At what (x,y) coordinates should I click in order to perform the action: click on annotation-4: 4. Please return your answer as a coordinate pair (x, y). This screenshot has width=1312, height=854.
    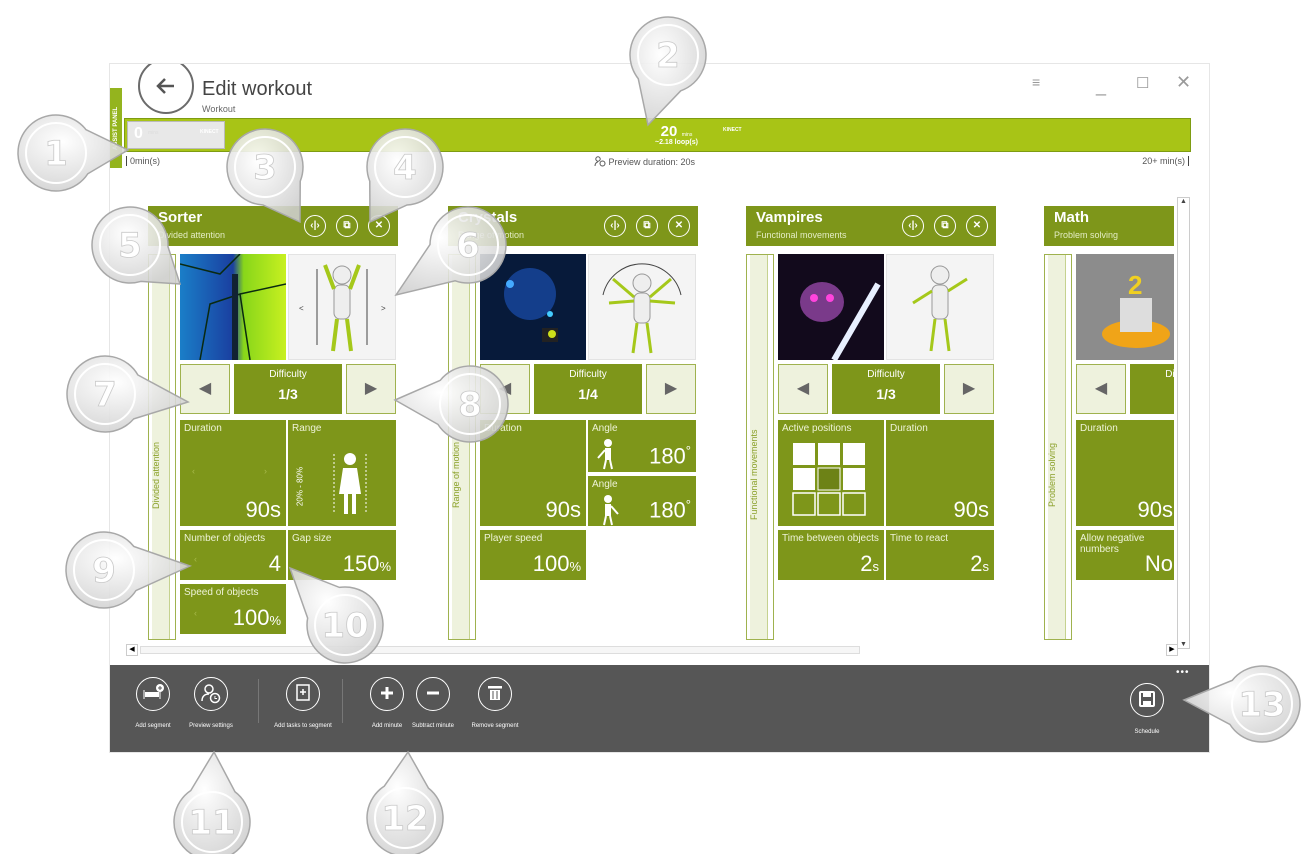
    Looking at the image, I should click on (405, 176).